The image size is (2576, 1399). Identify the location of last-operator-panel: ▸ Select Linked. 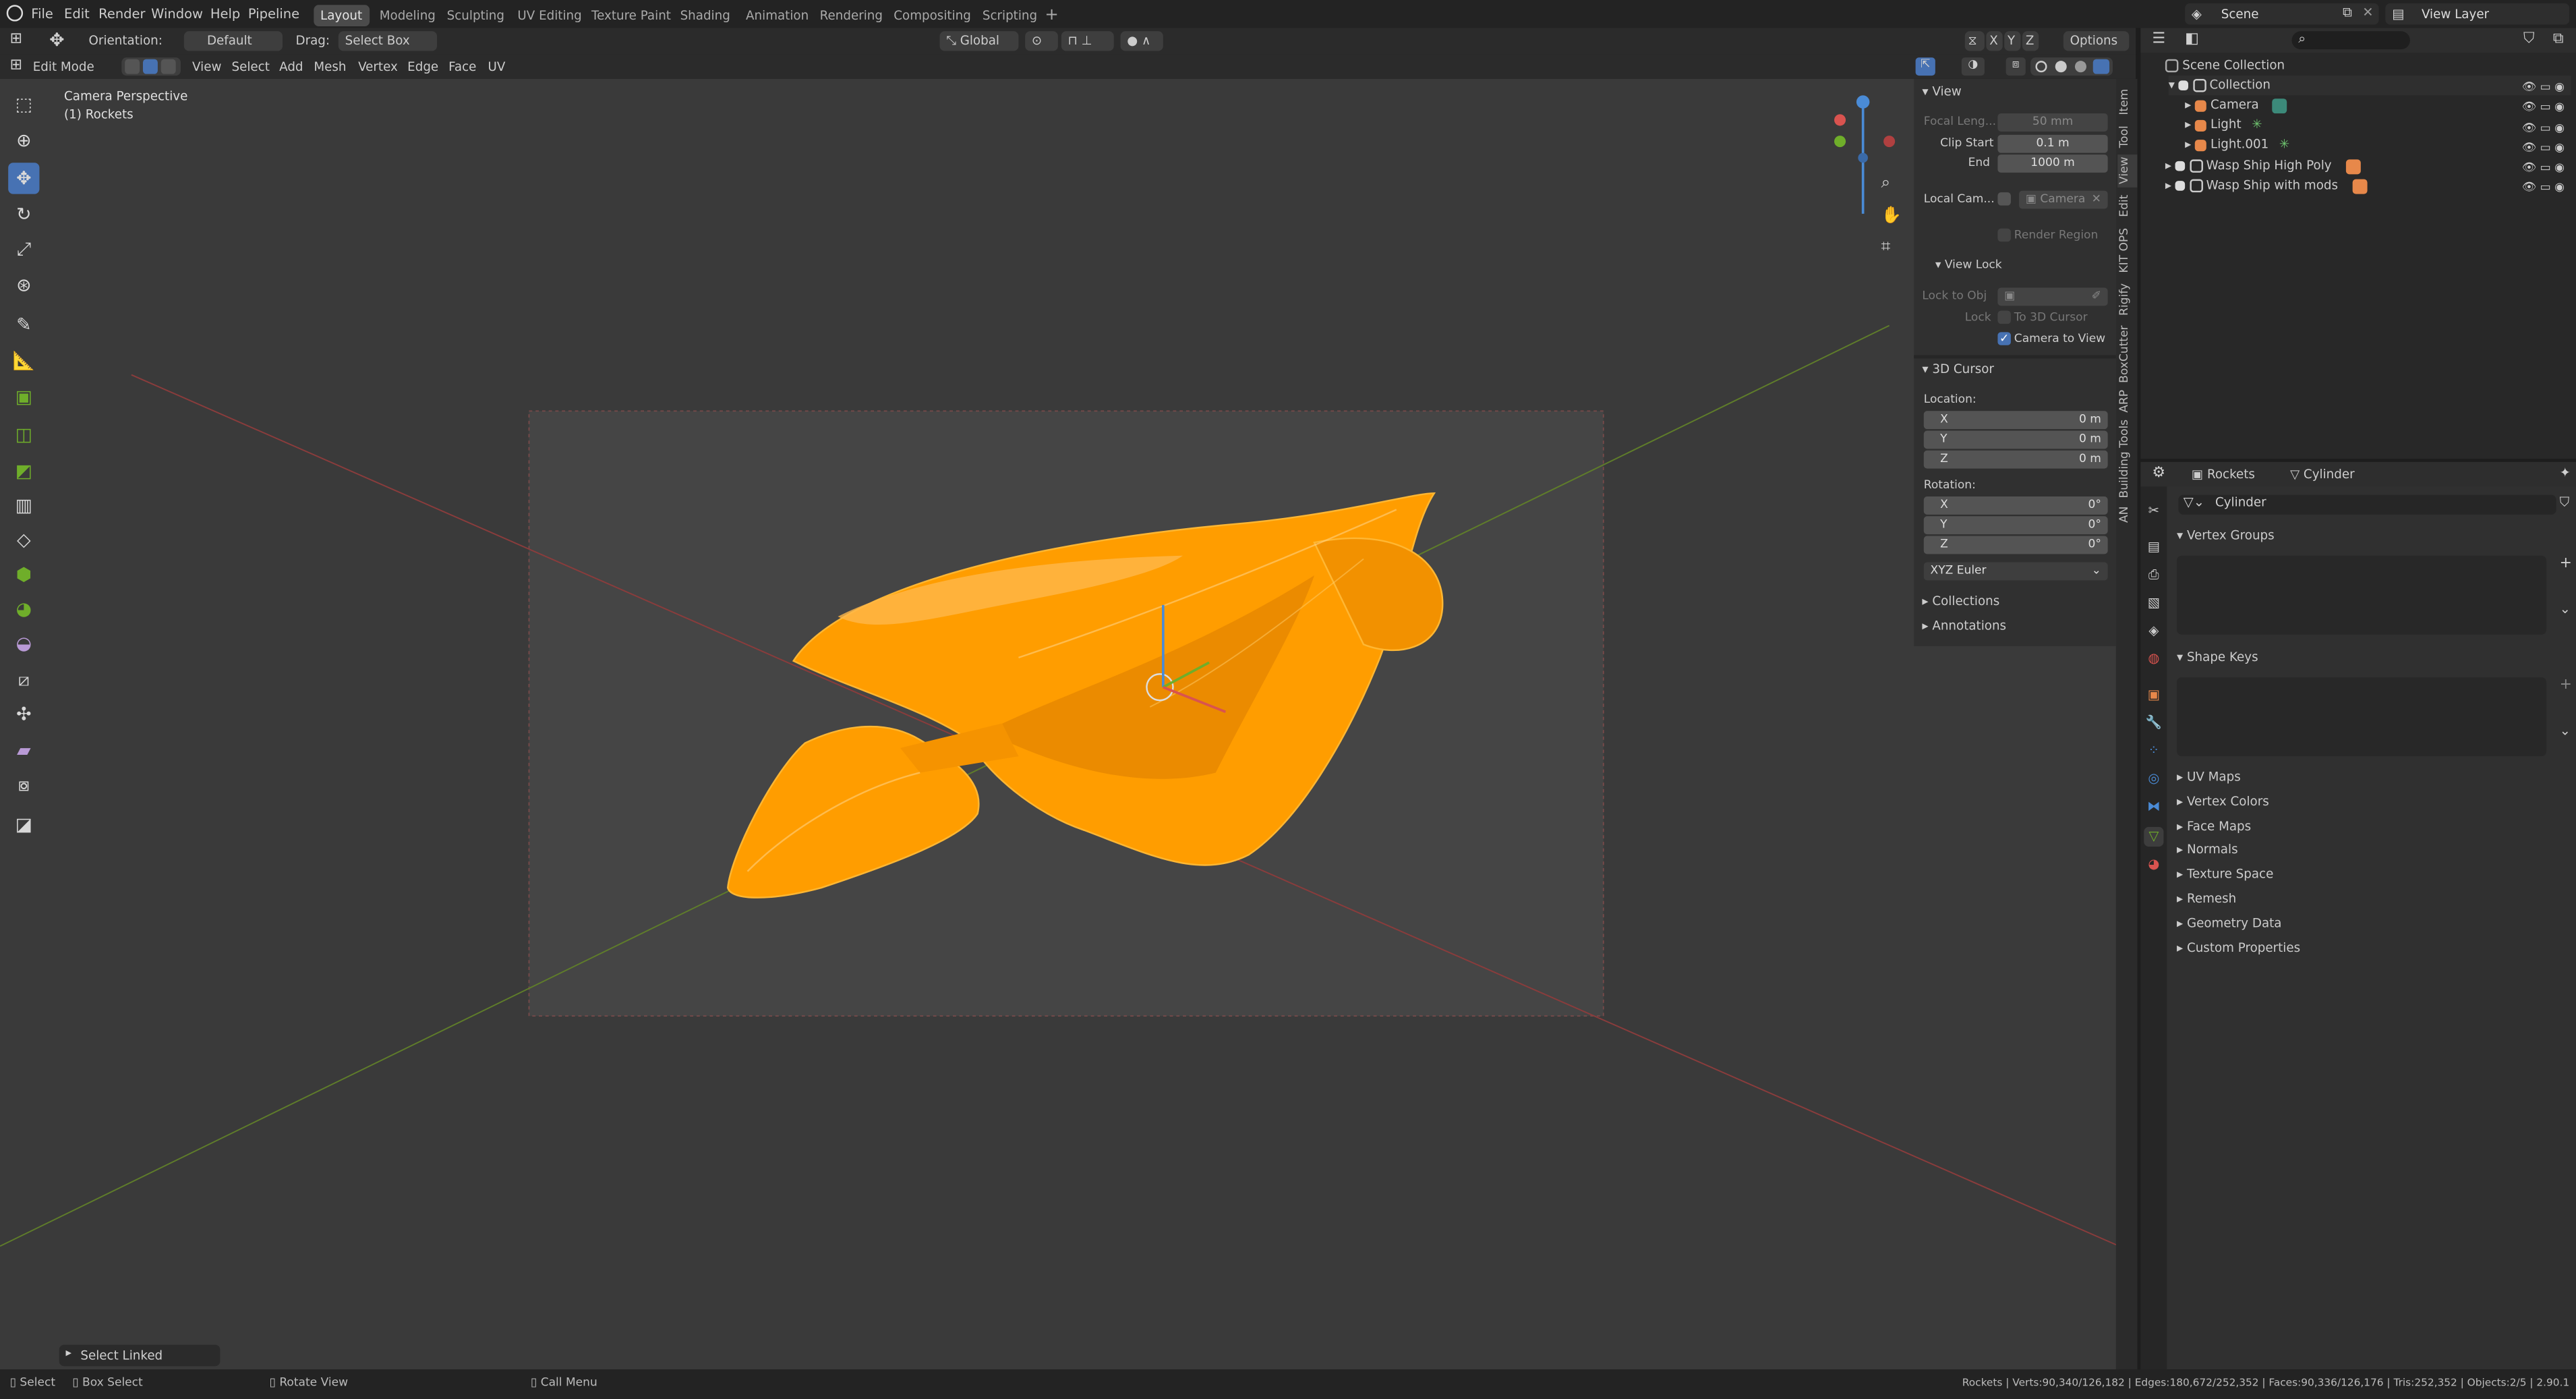
(140, 1355).